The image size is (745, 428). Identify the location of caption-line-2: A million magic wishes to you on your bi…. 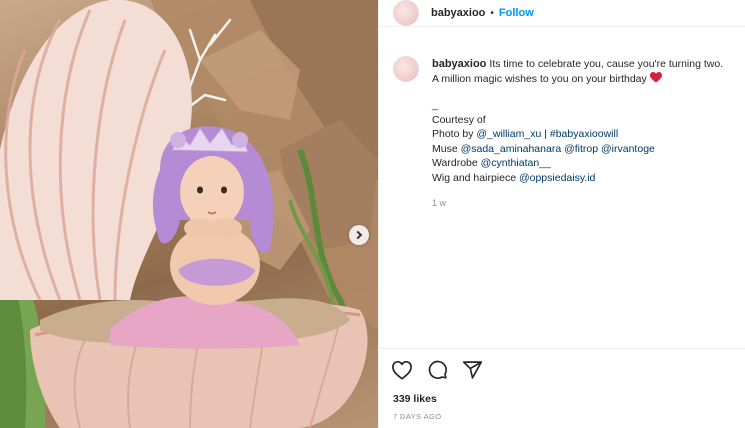
(539, 78).